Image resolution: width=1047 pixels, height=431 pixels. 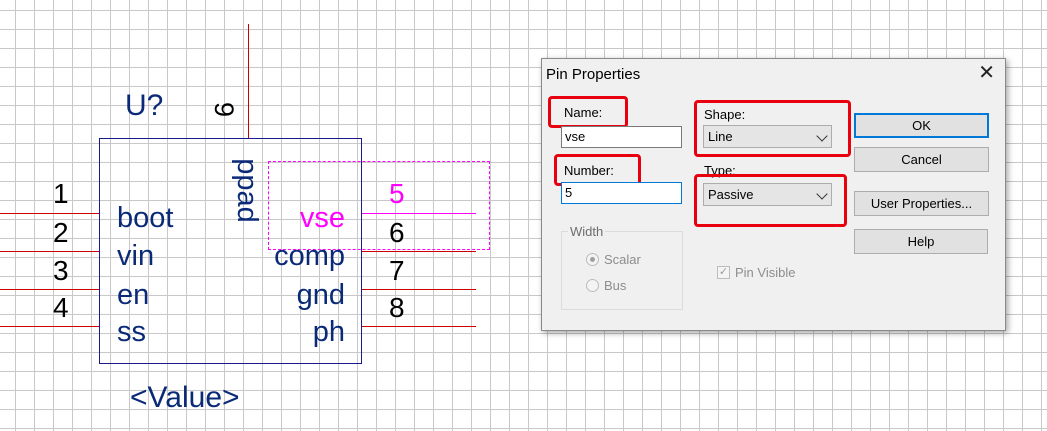 What do you see at coordinates (592, 285) in the screenshot?
I see `bus-radio` at bounding box center [592, 285].